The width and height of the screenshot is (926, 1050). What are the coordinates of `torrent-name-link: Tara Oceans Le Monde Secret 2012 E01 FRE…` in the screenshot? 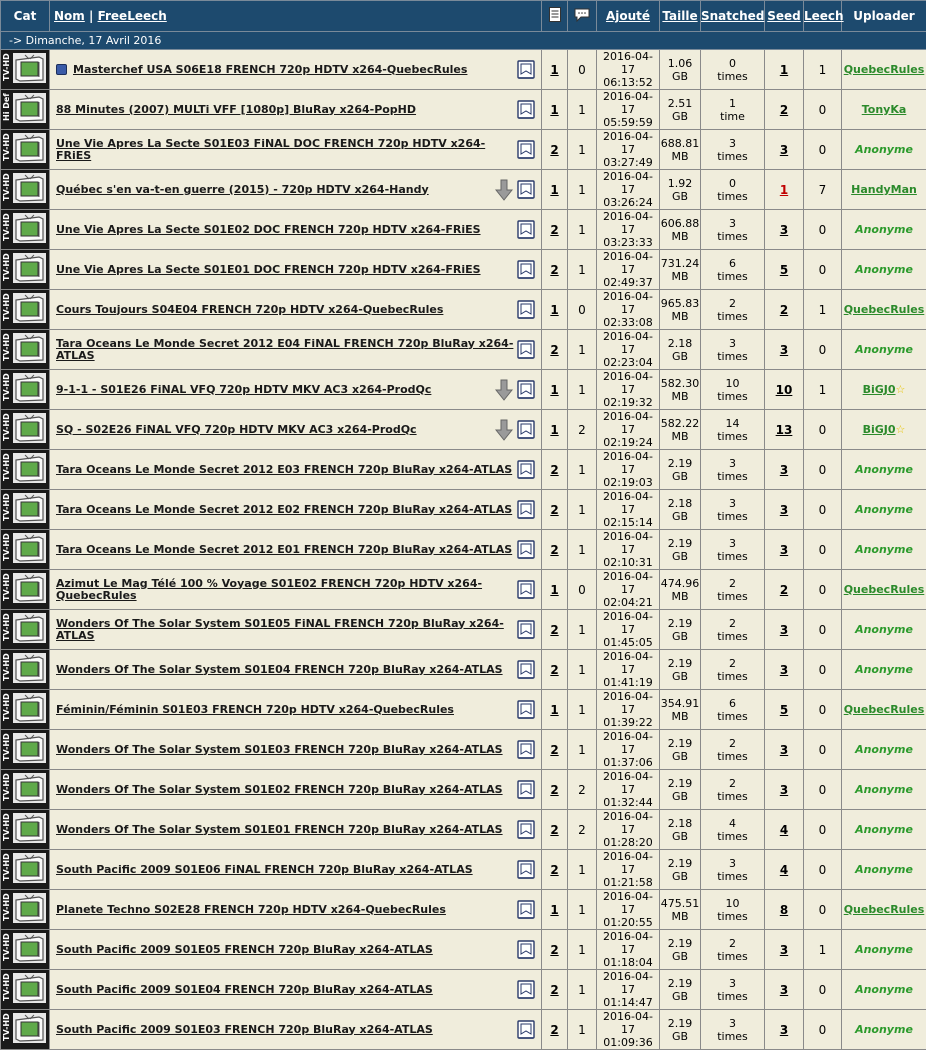 It's located at (284, 549).